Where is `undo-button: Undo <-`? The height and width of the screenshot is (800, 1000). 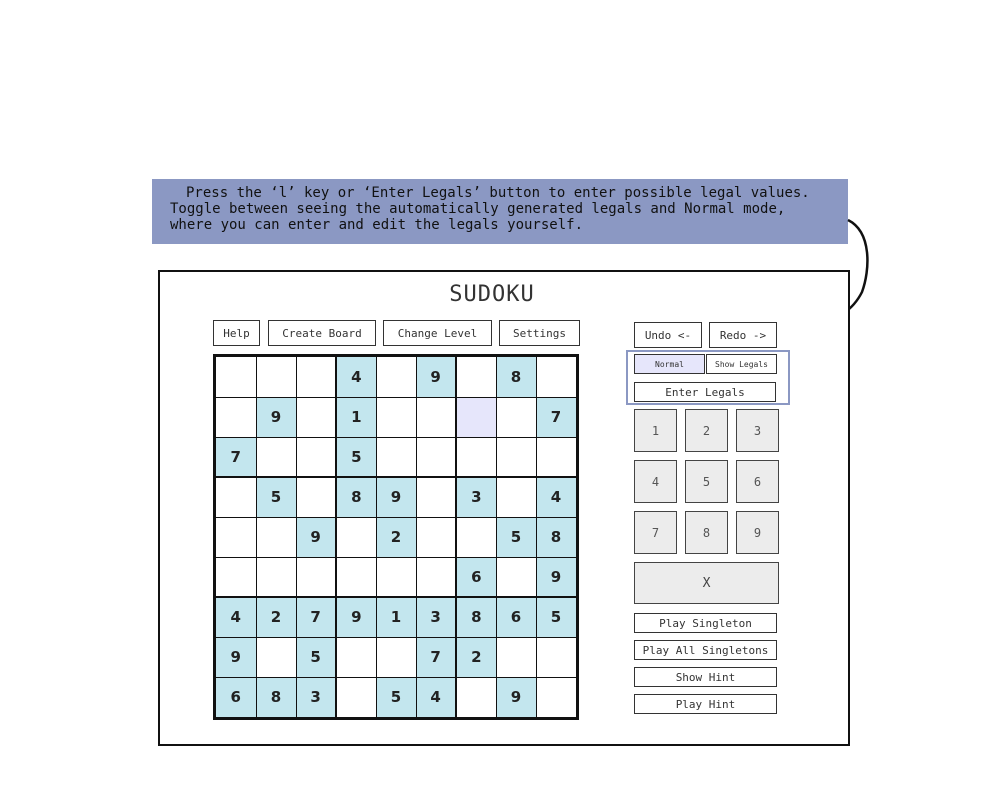 undo-button: Undo <- is located at coordinates (668, 335).